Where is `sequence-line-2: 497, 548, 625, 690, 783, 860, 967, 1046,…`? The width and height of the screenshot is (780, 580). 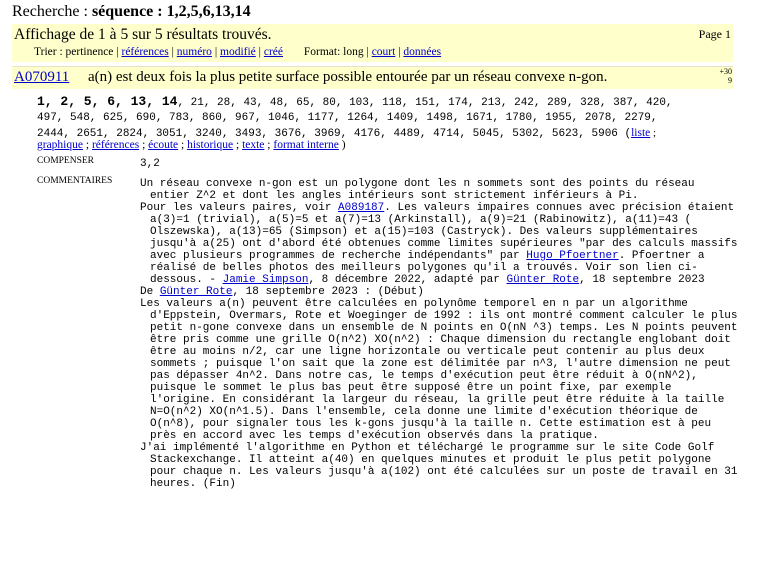
sequence-line-2: 497, 548, 625, 690, 783, 860, 967, 1046,… is located at coordinates (347, 118).